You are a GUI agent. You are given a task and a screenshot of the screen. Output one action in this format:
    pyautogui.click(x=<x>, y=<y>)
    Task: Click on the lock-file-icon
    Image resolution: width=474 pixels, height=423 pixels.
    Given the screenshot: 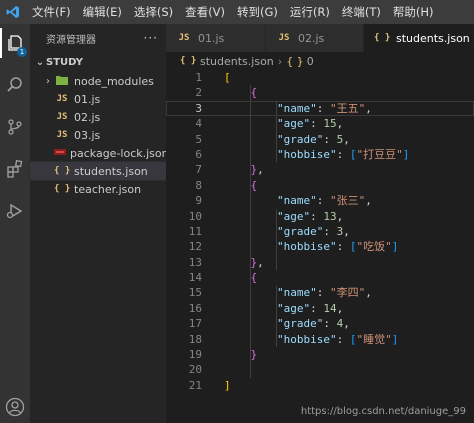 What is the action you would take?
    pyautogui.click(x=60, y=153)
    